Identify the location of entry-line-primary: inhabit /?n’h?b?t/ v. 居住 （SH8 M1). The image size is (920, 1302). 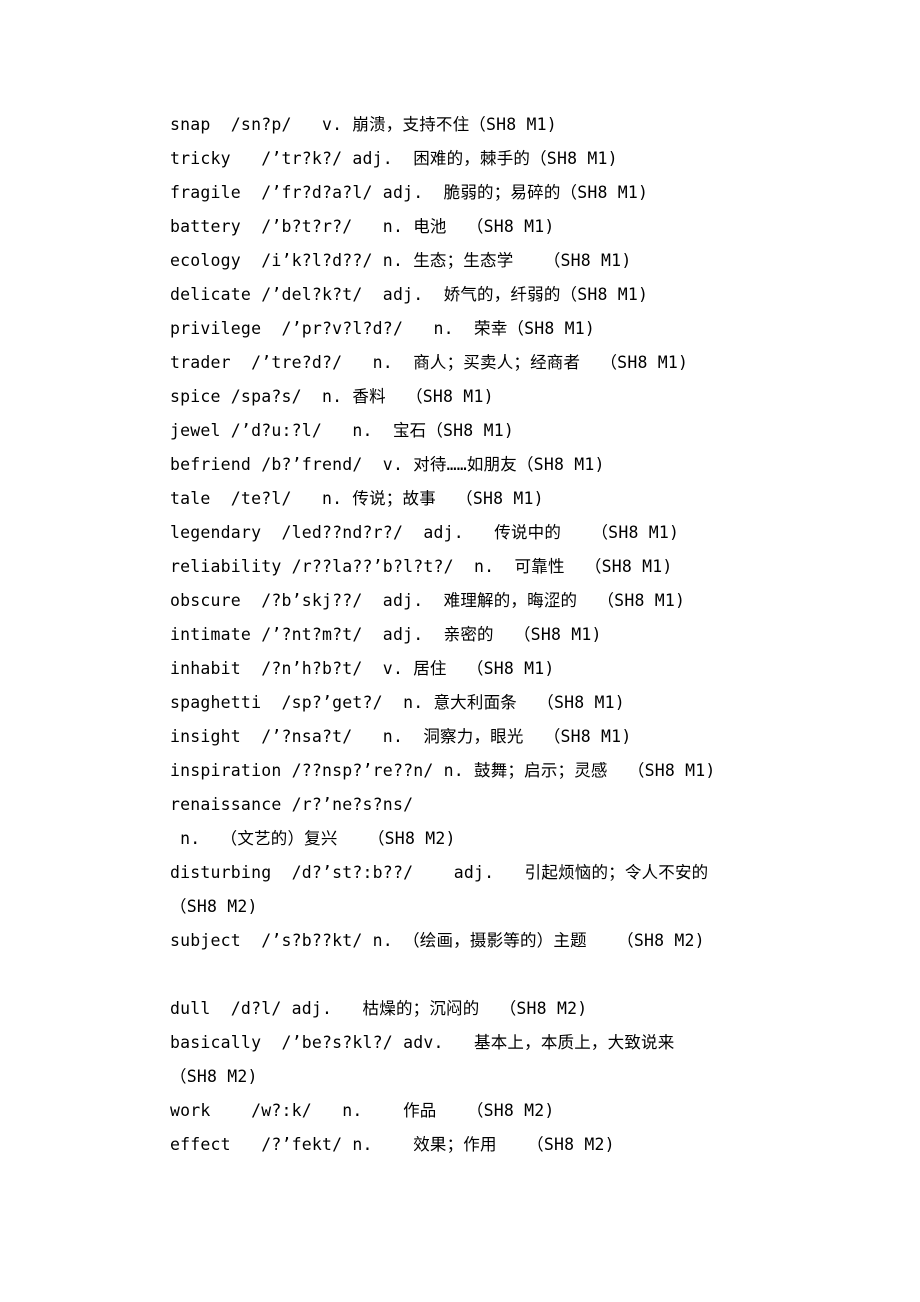
(362, 668).